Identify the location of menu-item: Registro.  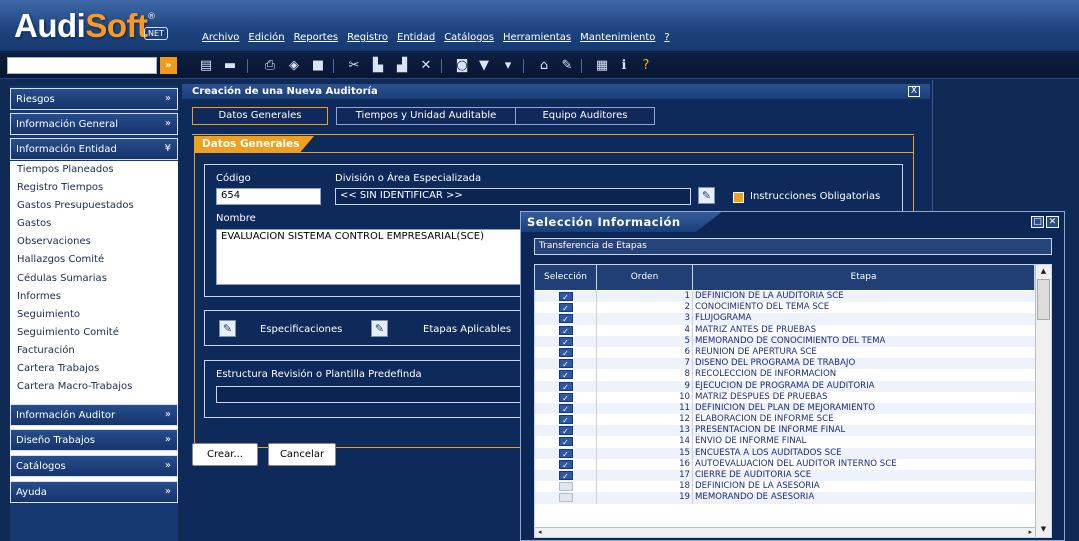
(367, 37).